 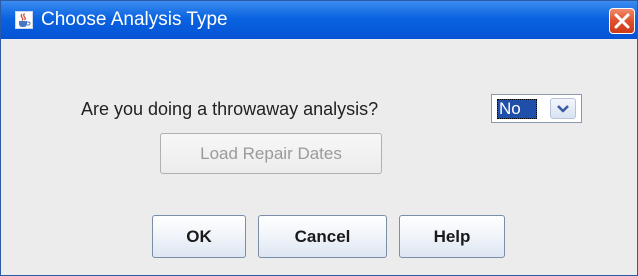 I want to click on chevron-down-icon, so click(x=563, y=109).